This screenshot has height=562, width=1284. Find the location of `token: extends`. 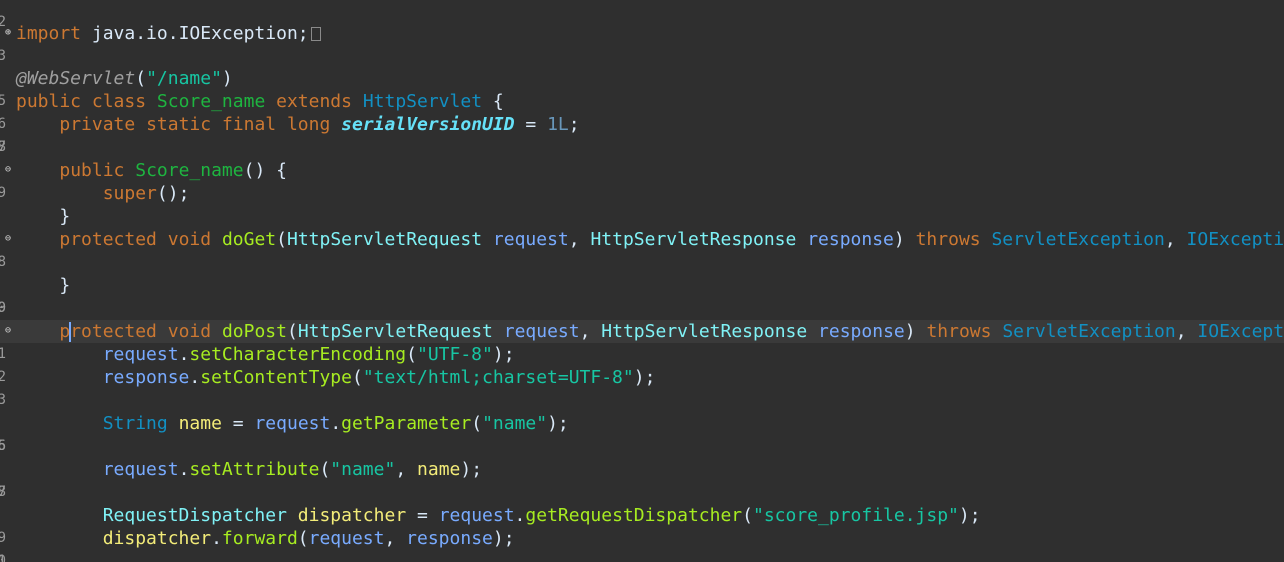

token: extends is located at coordinates (314, 101).